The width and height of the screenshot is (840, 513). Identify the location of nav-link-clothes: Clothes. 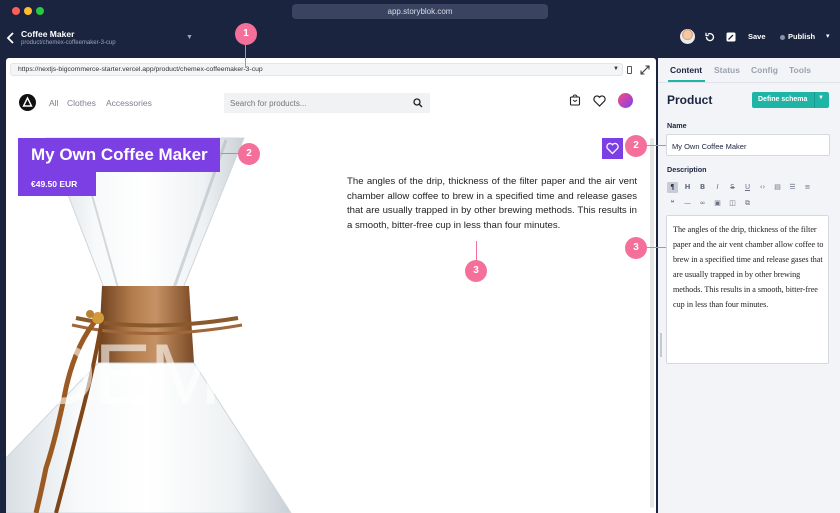
(81, 103).